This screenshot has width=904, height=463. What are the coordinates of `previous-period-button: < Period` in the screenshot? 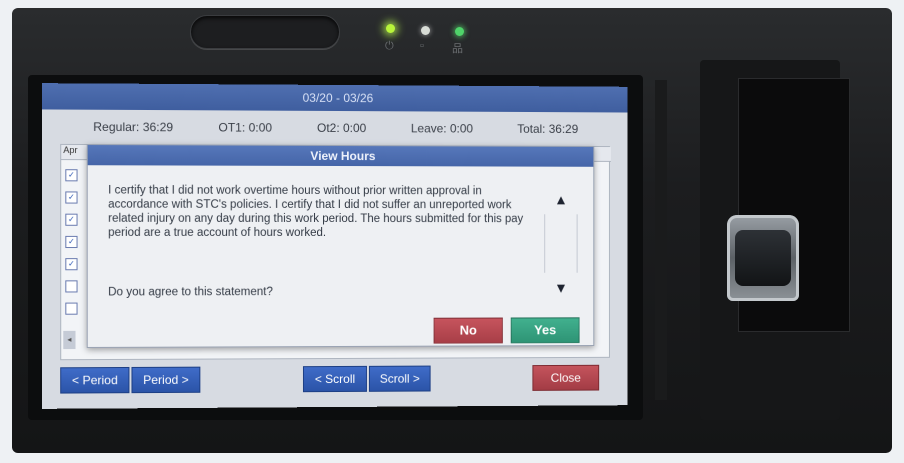 It's located at (95, 380).